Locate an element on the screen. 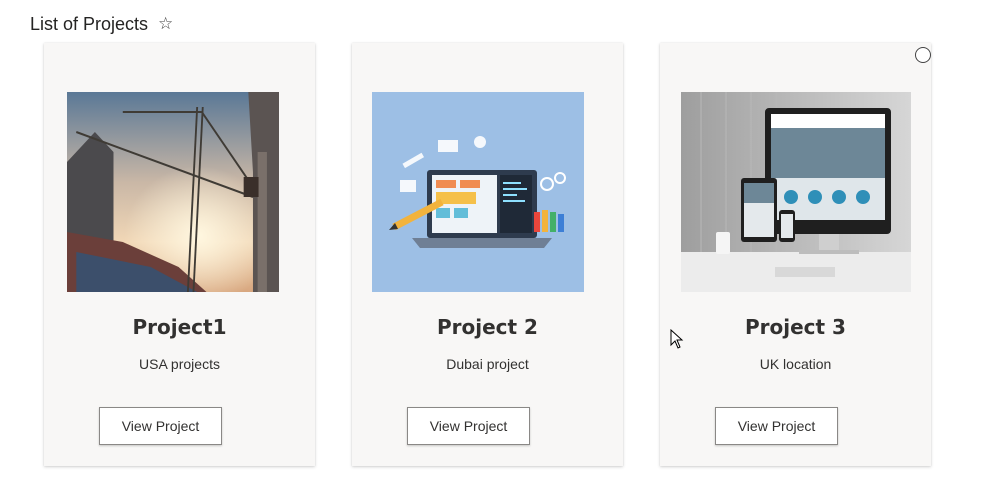  responsive-devices-image is located at coordinates (796, 192).